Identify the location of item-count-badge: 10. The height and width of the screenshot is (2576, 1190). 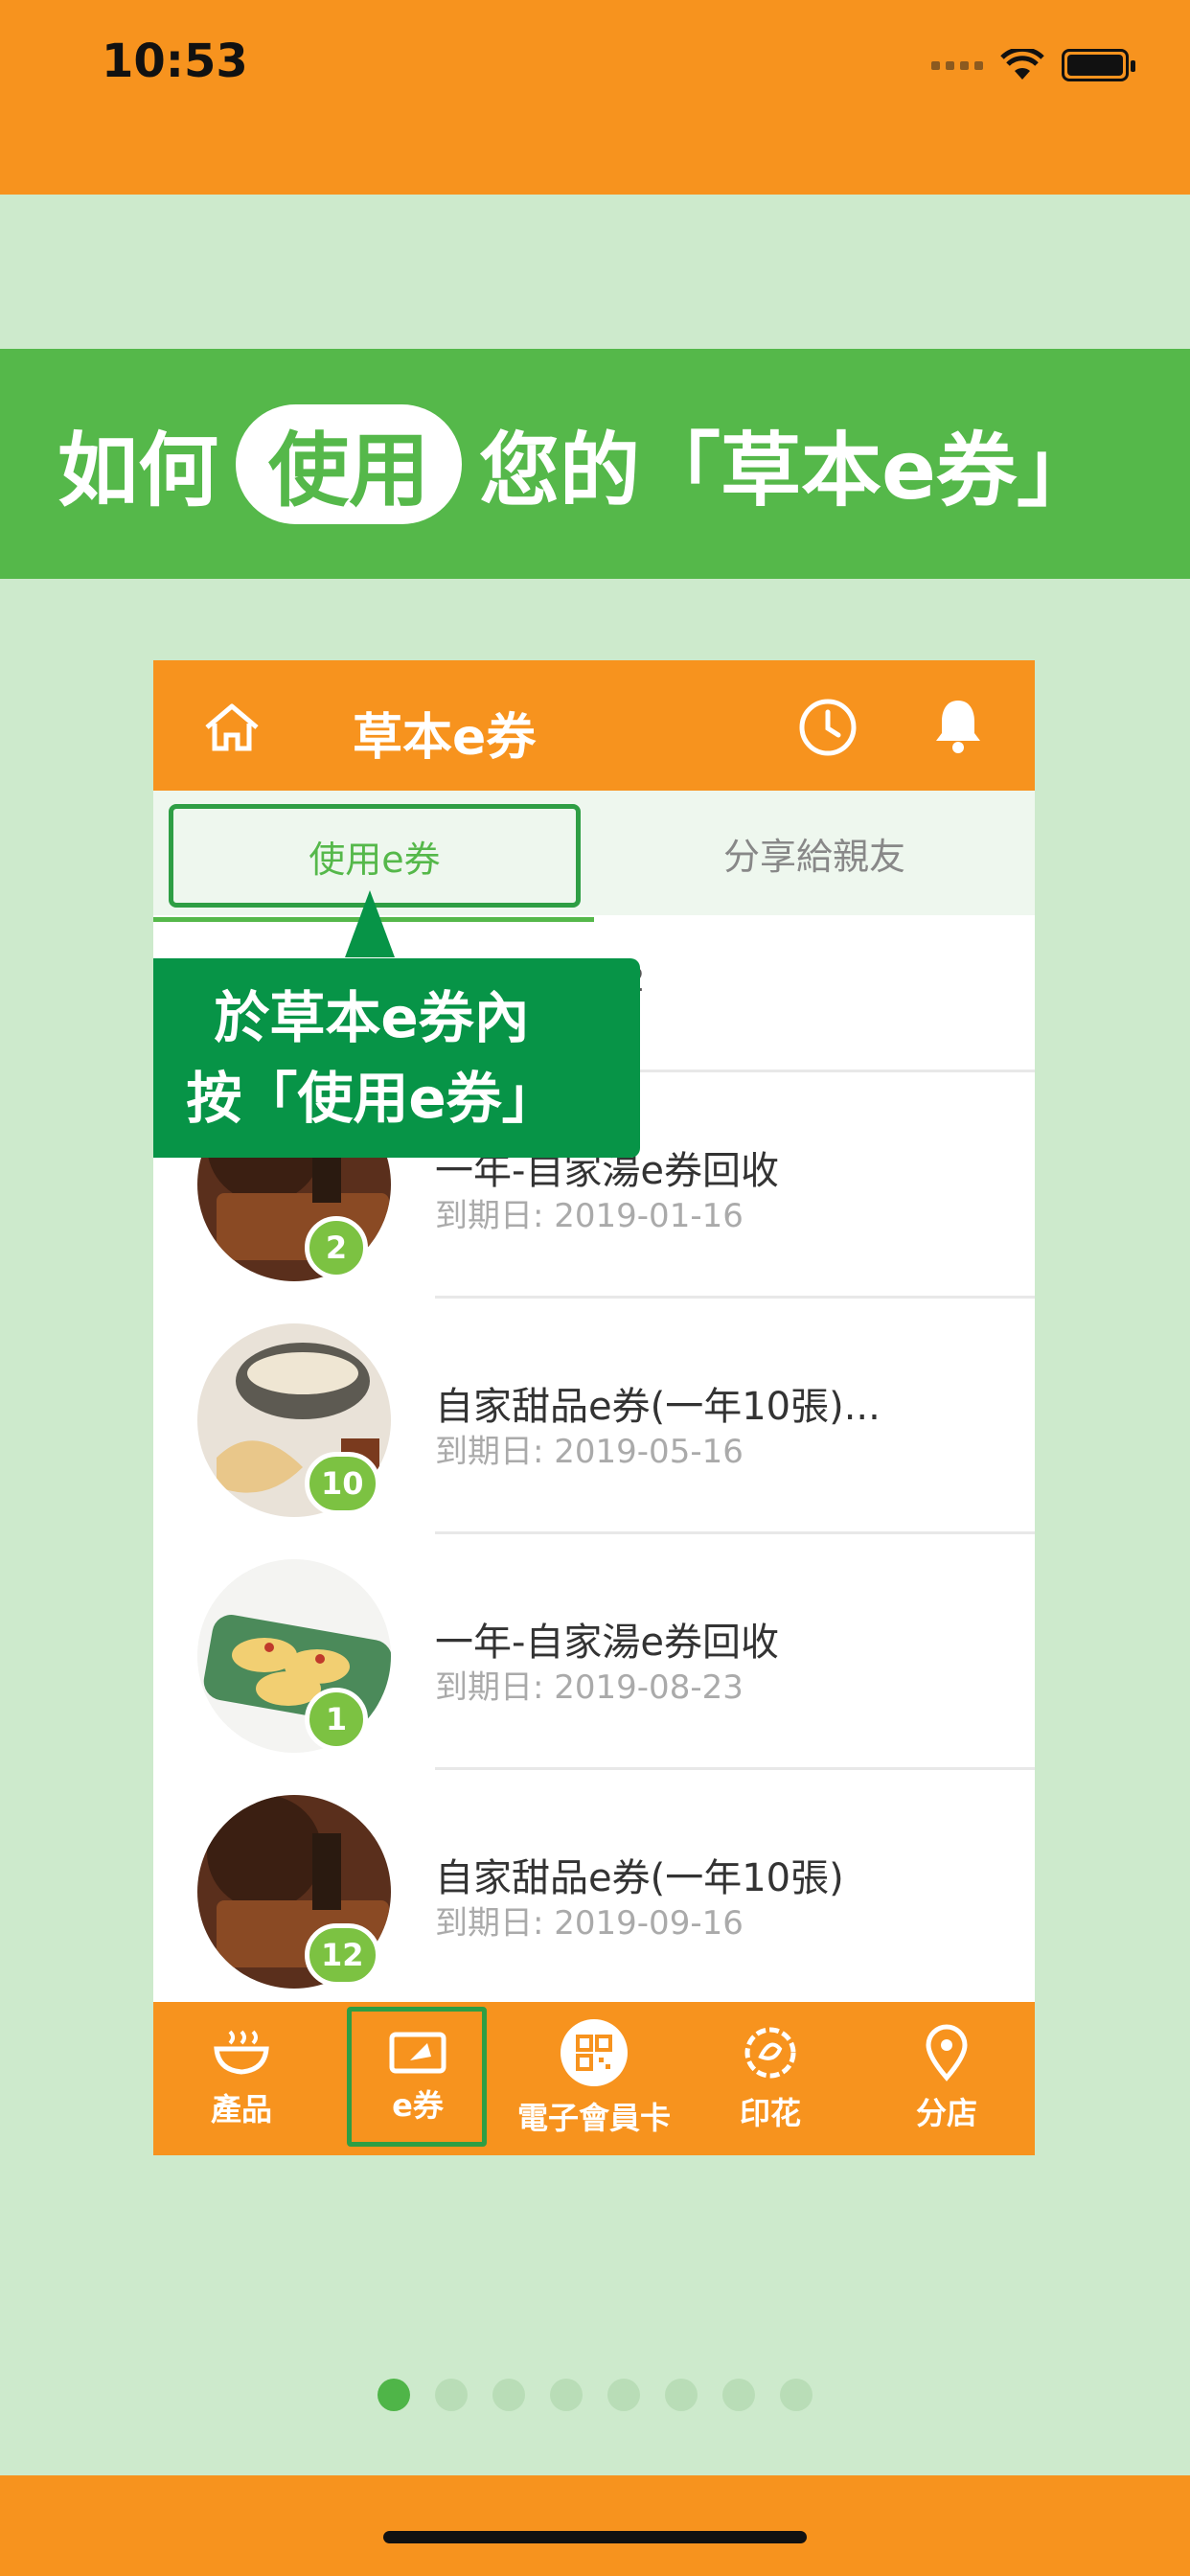
(342, 1483).